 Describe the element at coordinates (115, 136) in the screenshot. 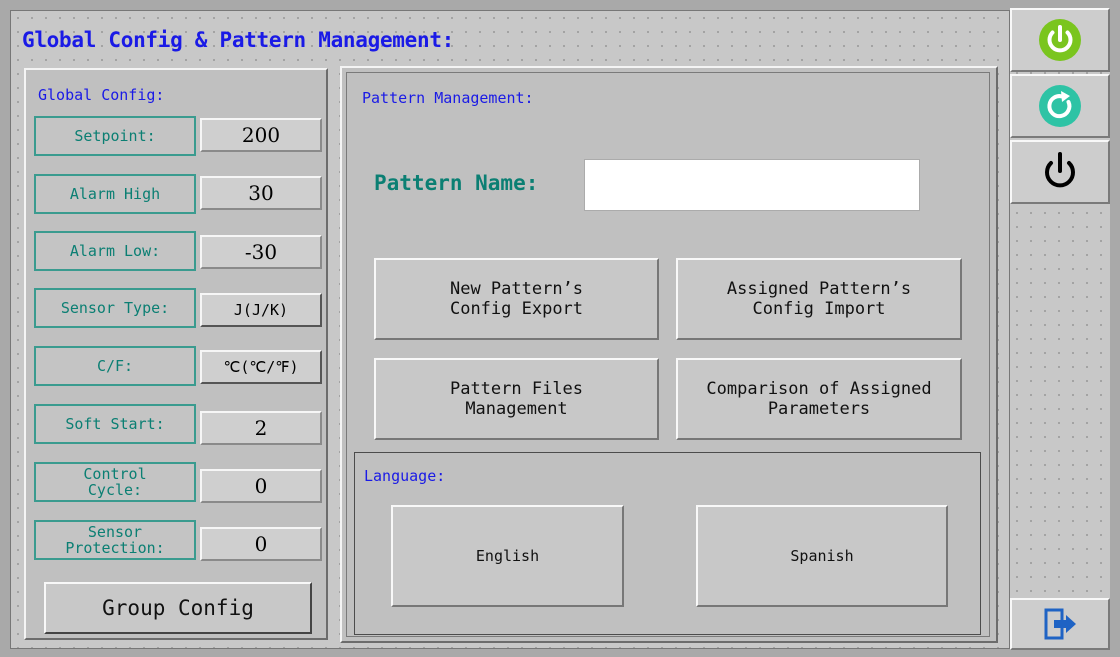

I see `setpoint-label: Setpoint:` at that location.